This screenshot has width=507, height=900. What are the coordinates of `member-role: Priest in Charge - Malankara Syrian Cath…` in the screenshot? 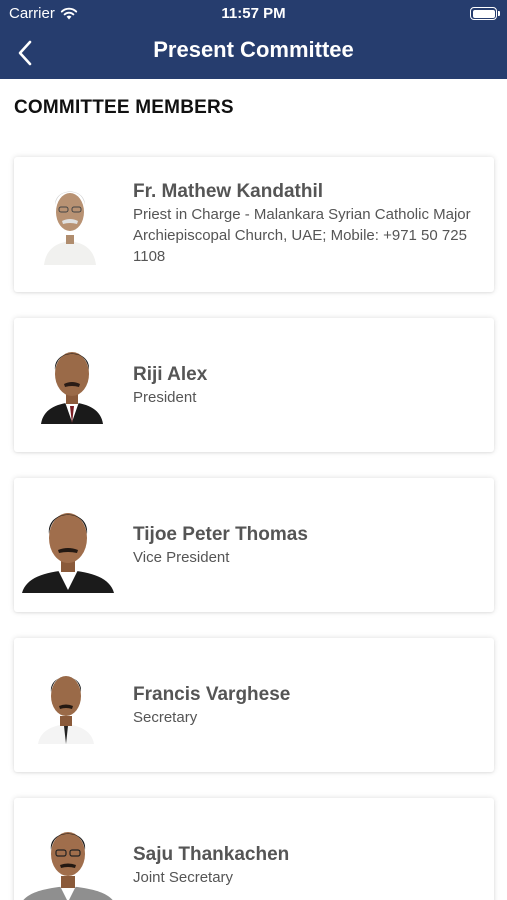 It's located at (302, 235).